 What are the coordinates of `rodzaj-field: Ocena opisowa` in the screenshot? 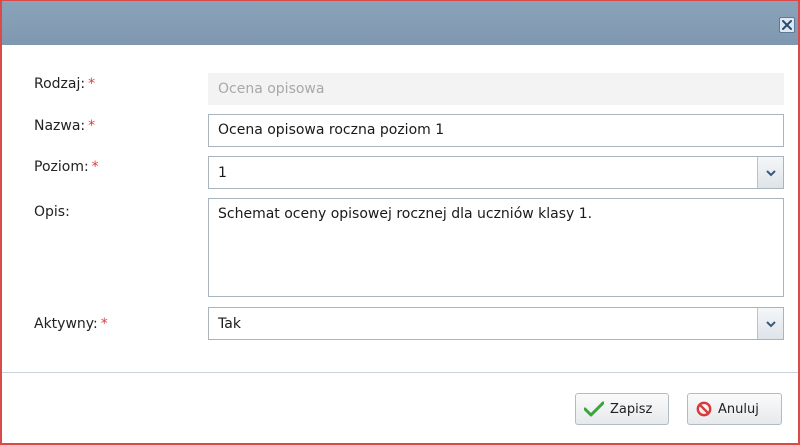 It's located at (496, 89).